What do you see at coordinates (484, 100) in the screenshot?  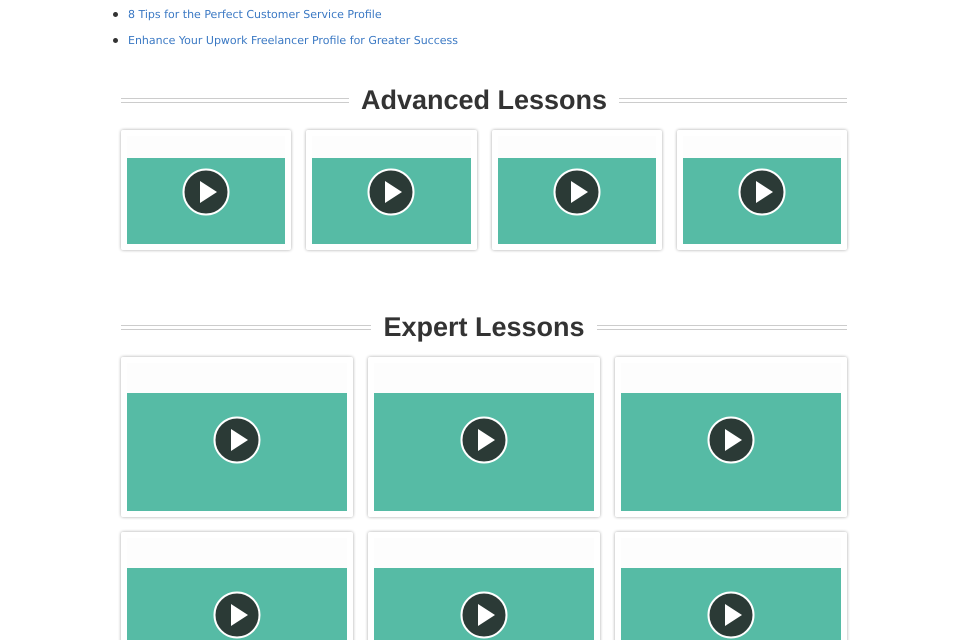 I see `section-heading: Advanced Lessons` at bounding box center [484, 100].